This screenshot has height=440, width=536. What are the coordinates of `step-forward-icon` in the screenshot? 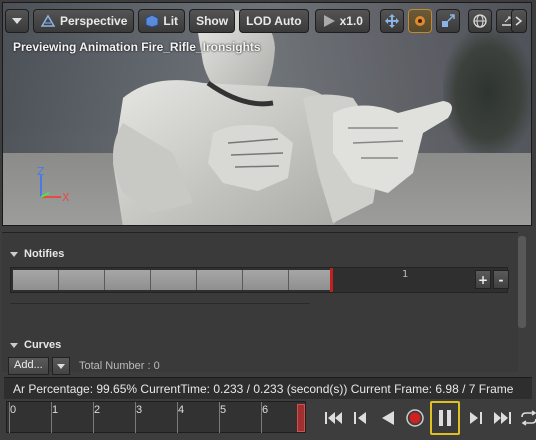 It's located at (476, 418).